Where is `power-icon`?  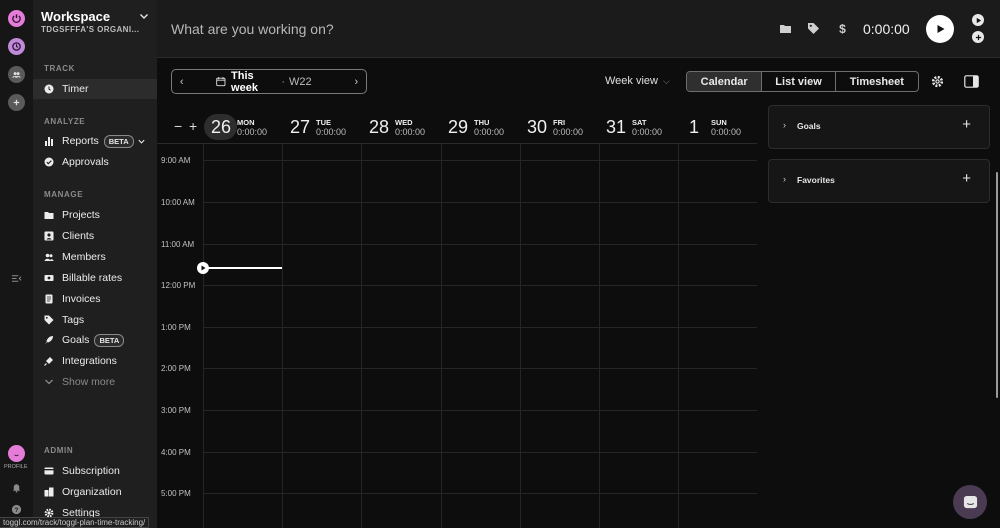 power-icon is located at coordinates (16, 18).